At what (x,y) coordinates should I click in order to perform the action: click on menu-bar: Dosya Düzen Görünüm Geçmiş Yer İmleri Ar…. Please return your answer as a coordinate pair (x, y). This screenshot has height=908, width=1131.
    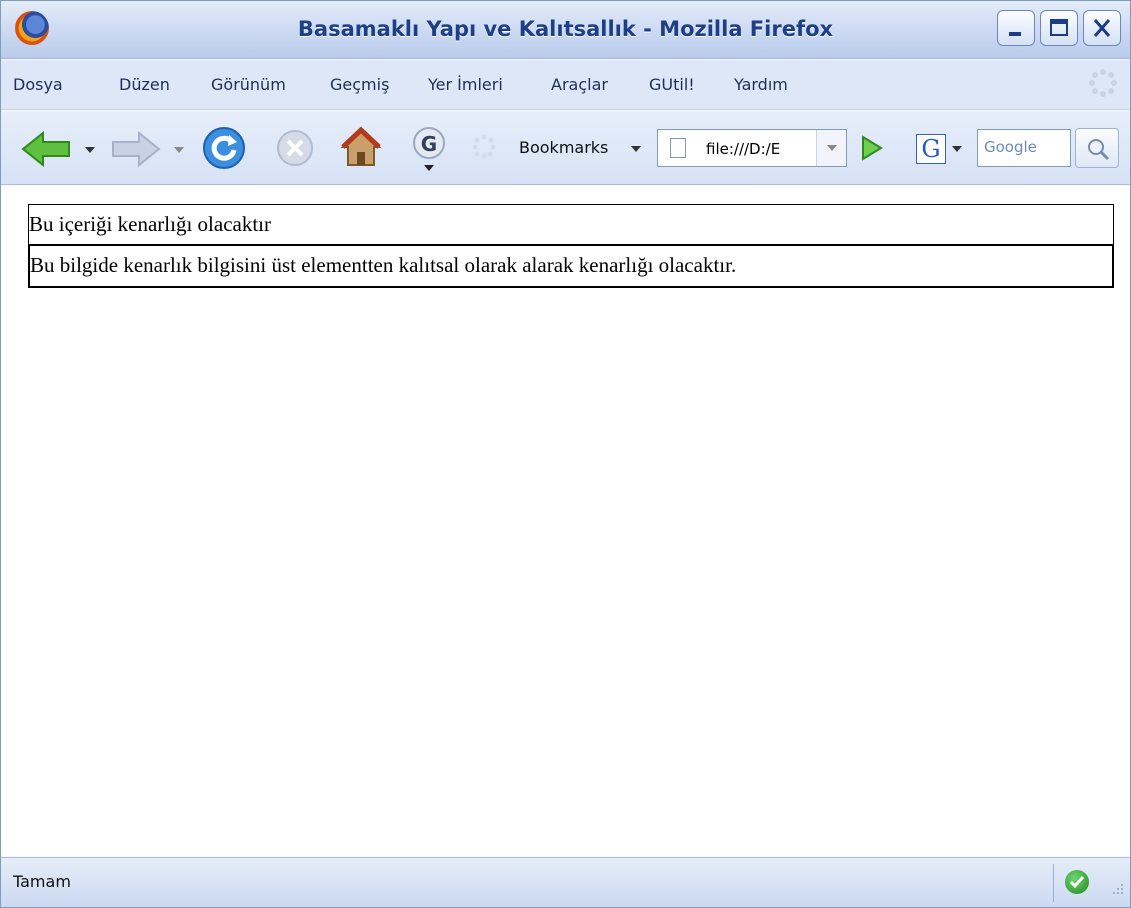
    Looking at the image, I should click on (565, 85).